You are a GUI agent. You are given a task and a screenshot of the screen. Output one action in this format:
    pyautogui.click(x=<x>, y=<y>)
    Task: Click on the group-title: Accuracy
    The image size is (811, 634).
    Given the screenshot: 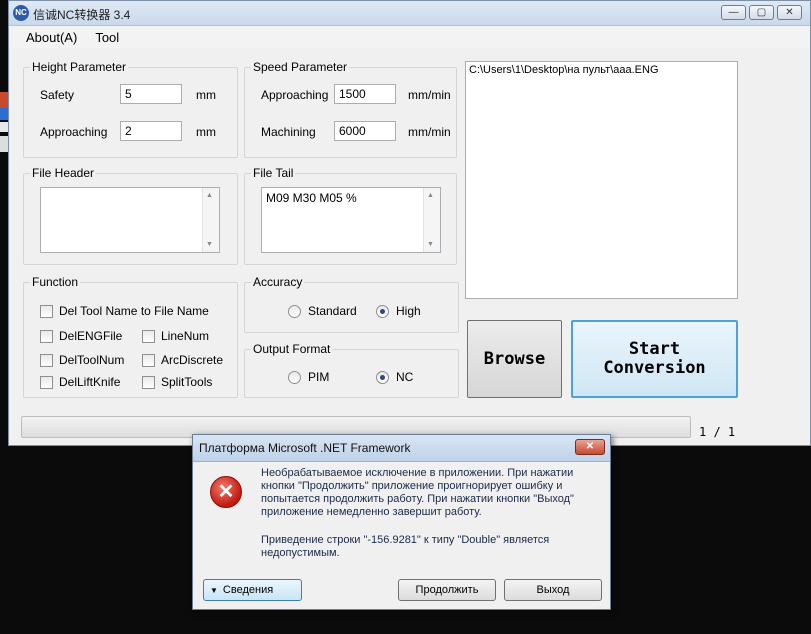 What is the action you would take?
    pyautogui.click(x=278, y=282)
    